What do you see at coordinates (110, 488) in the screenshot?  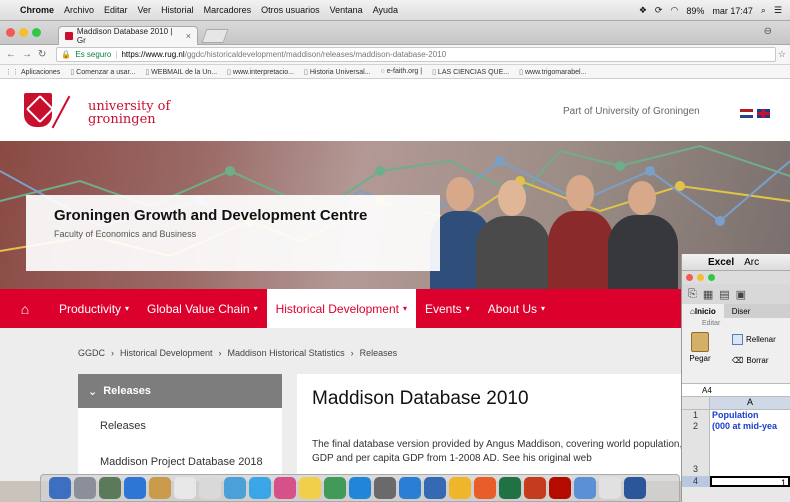 I see `photos-icon` at bounding box center [110, 488].